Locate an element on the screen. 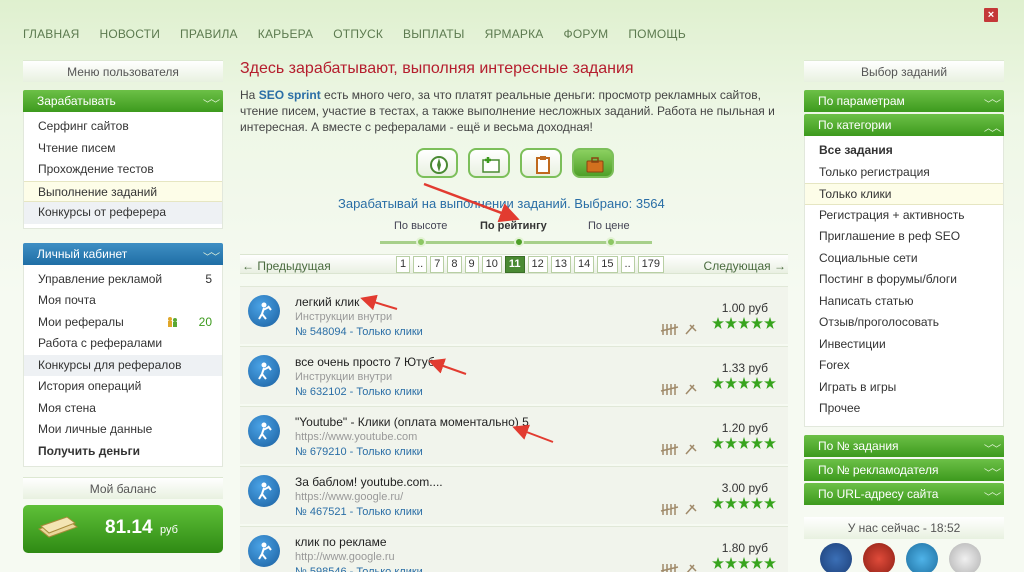 This screenshot has height=572, width=1024. filter-by-category-label: По категории is located at coordinates (855, 125).